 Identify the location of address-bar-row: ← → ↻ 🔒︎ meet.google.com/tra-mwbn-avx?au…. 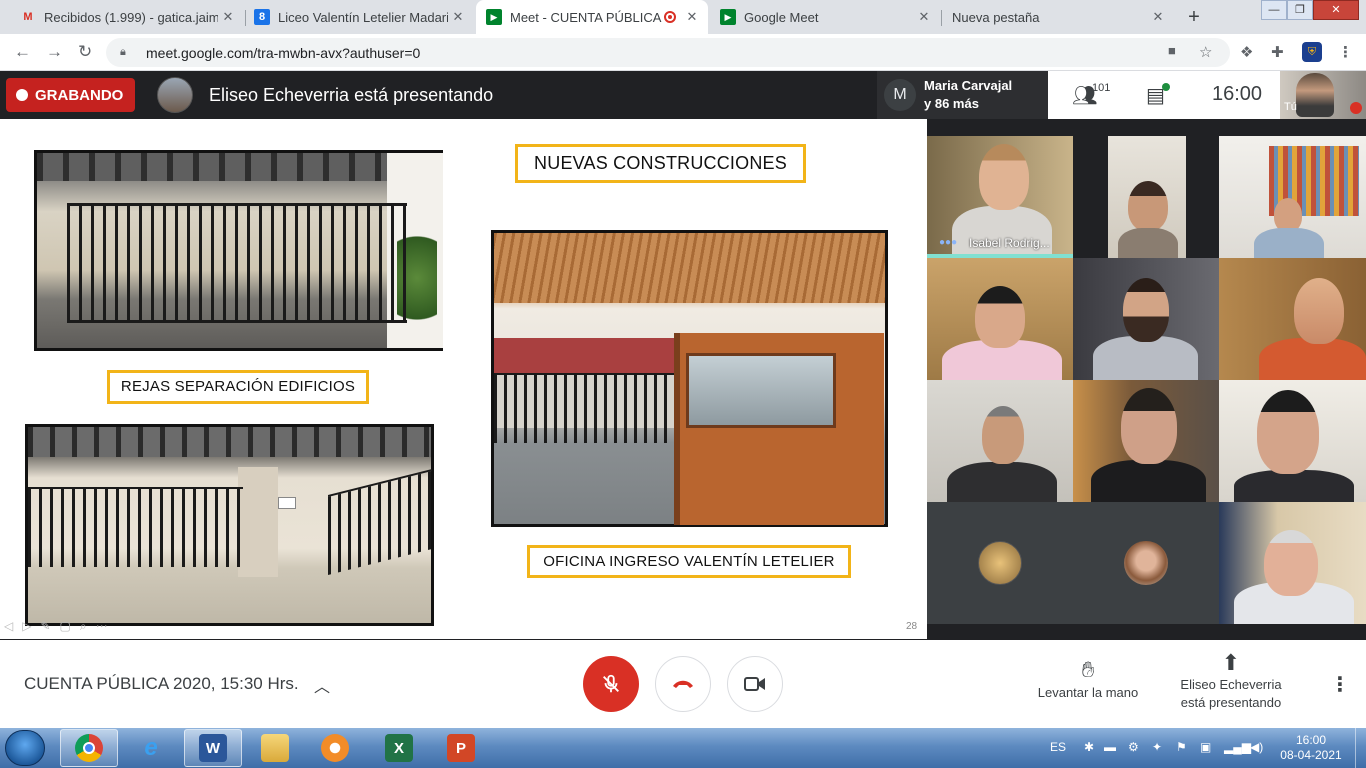
(683, 52).